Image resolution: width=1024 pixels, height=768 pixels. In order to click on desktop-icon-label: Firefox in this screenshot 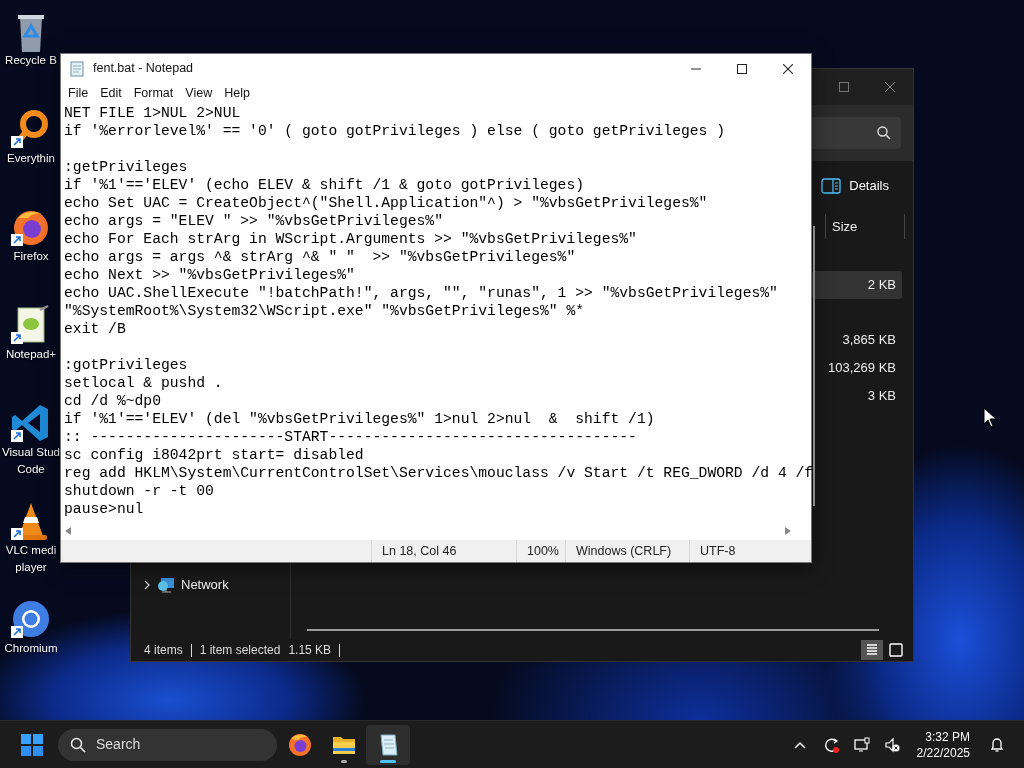, I will do `click(31, 256)`.